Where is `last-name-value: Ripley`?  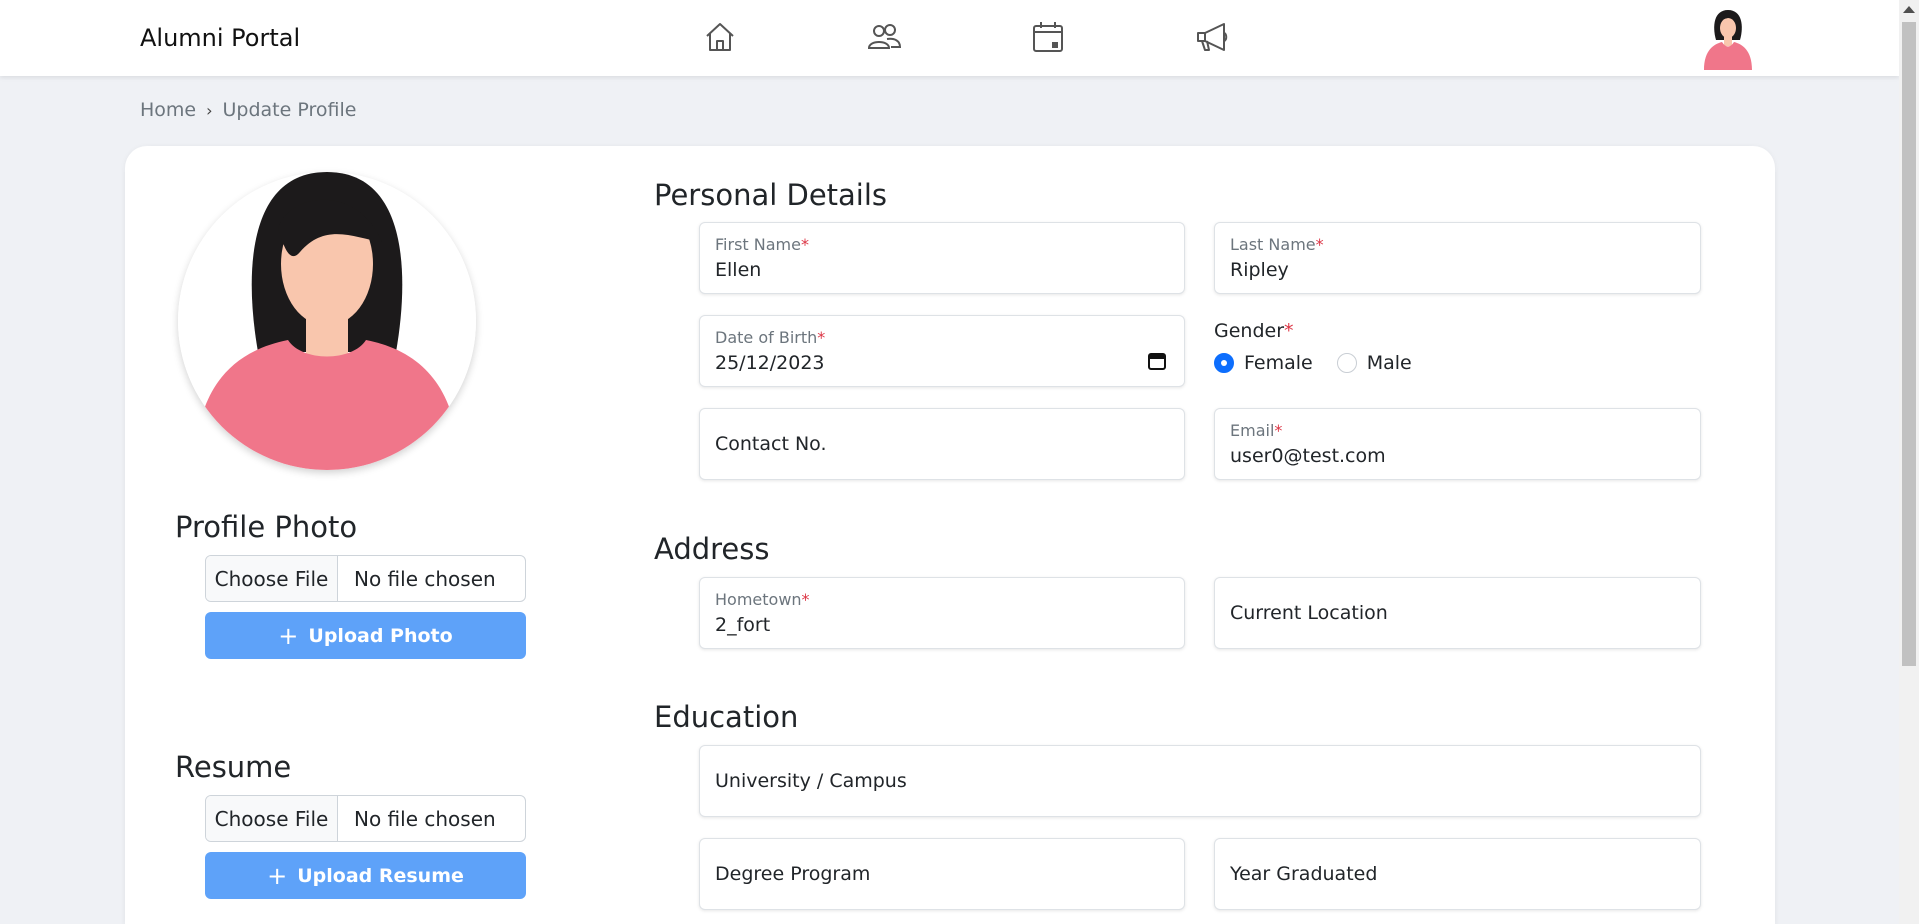
last-name-value: Ripley is located at coordinates (1259, 270).